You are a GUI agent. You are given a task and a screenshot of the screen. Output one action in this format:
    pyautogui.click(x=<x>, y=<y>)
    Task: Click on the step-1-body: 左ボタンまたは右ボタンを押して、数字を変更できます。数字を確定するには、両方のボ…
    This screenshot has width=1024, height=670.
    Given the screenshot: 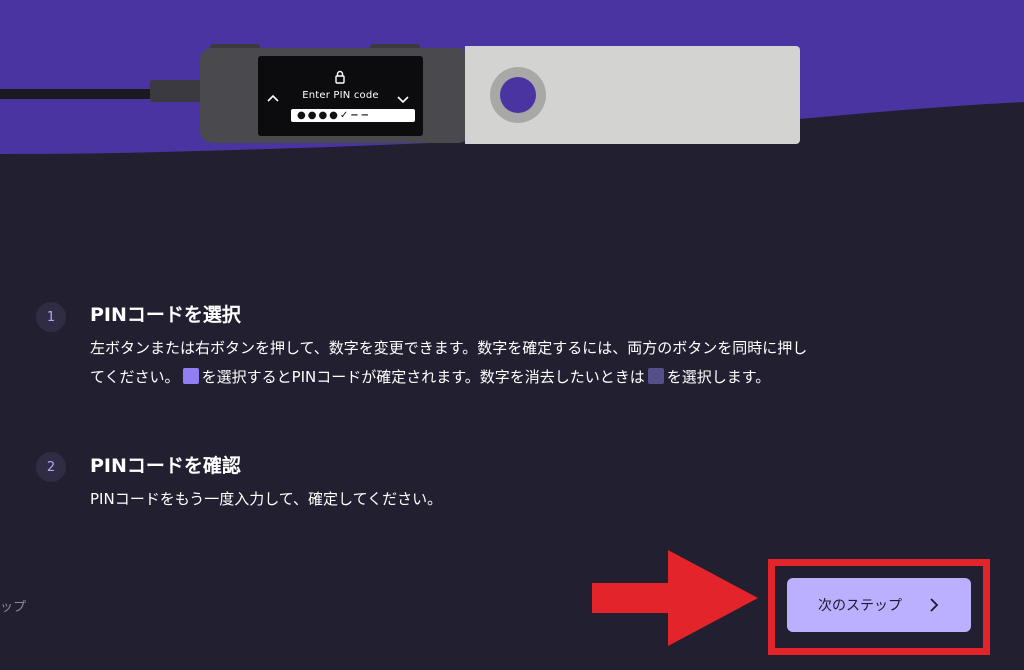 What is the action you would take?
    pyautogui.click(x=455, y=363)
    